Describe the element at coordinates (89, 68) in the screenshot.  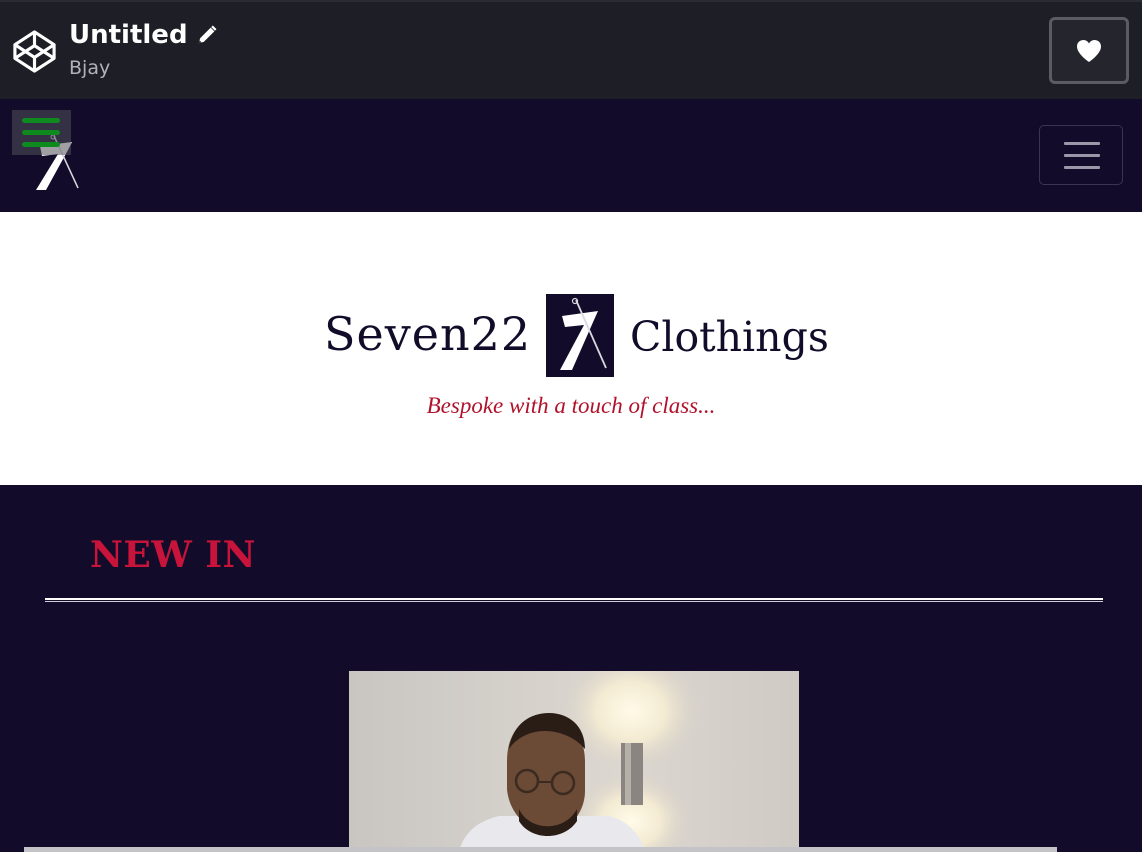
I see `pen-author: Bjay` at that location.